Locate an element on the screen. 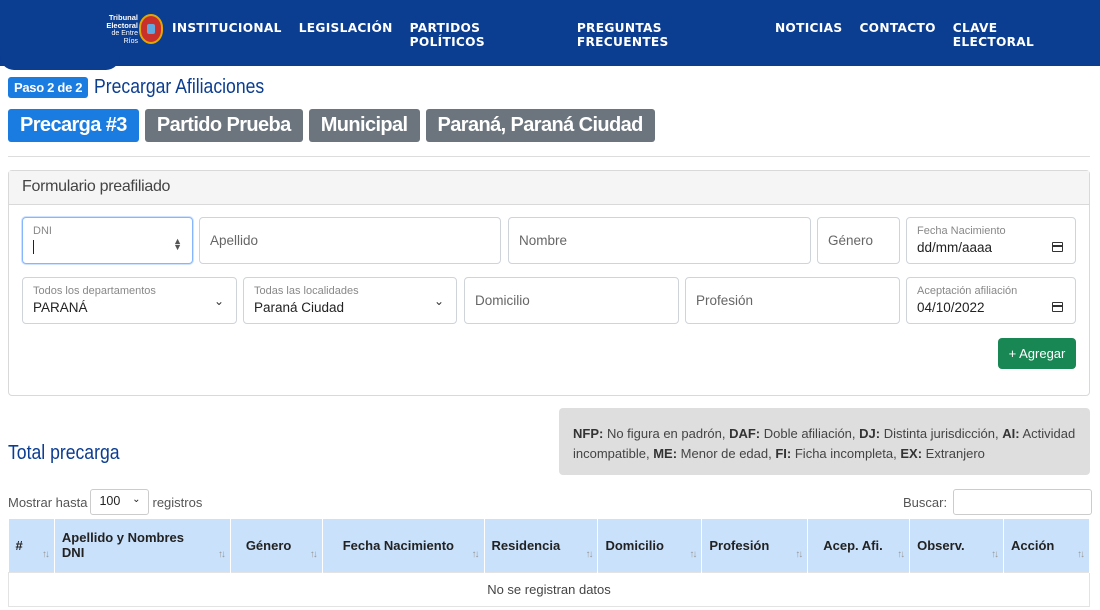 The height and width of the screenshot is (610, 1100). page-length-select: 100 ⌄ is located at coordinates (120, 502).